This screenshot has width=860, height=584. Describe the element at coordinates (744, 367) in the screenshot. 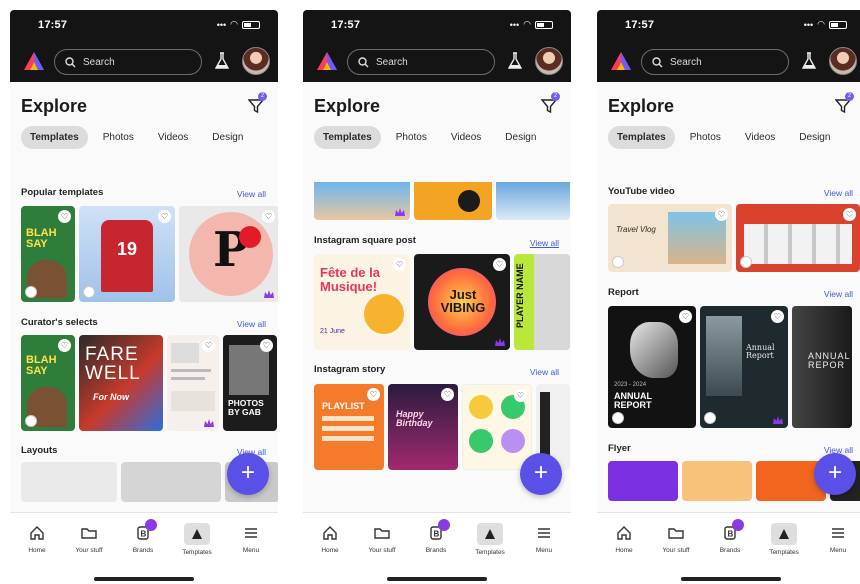

I see `template-card: Annual Report ♡` at that location.